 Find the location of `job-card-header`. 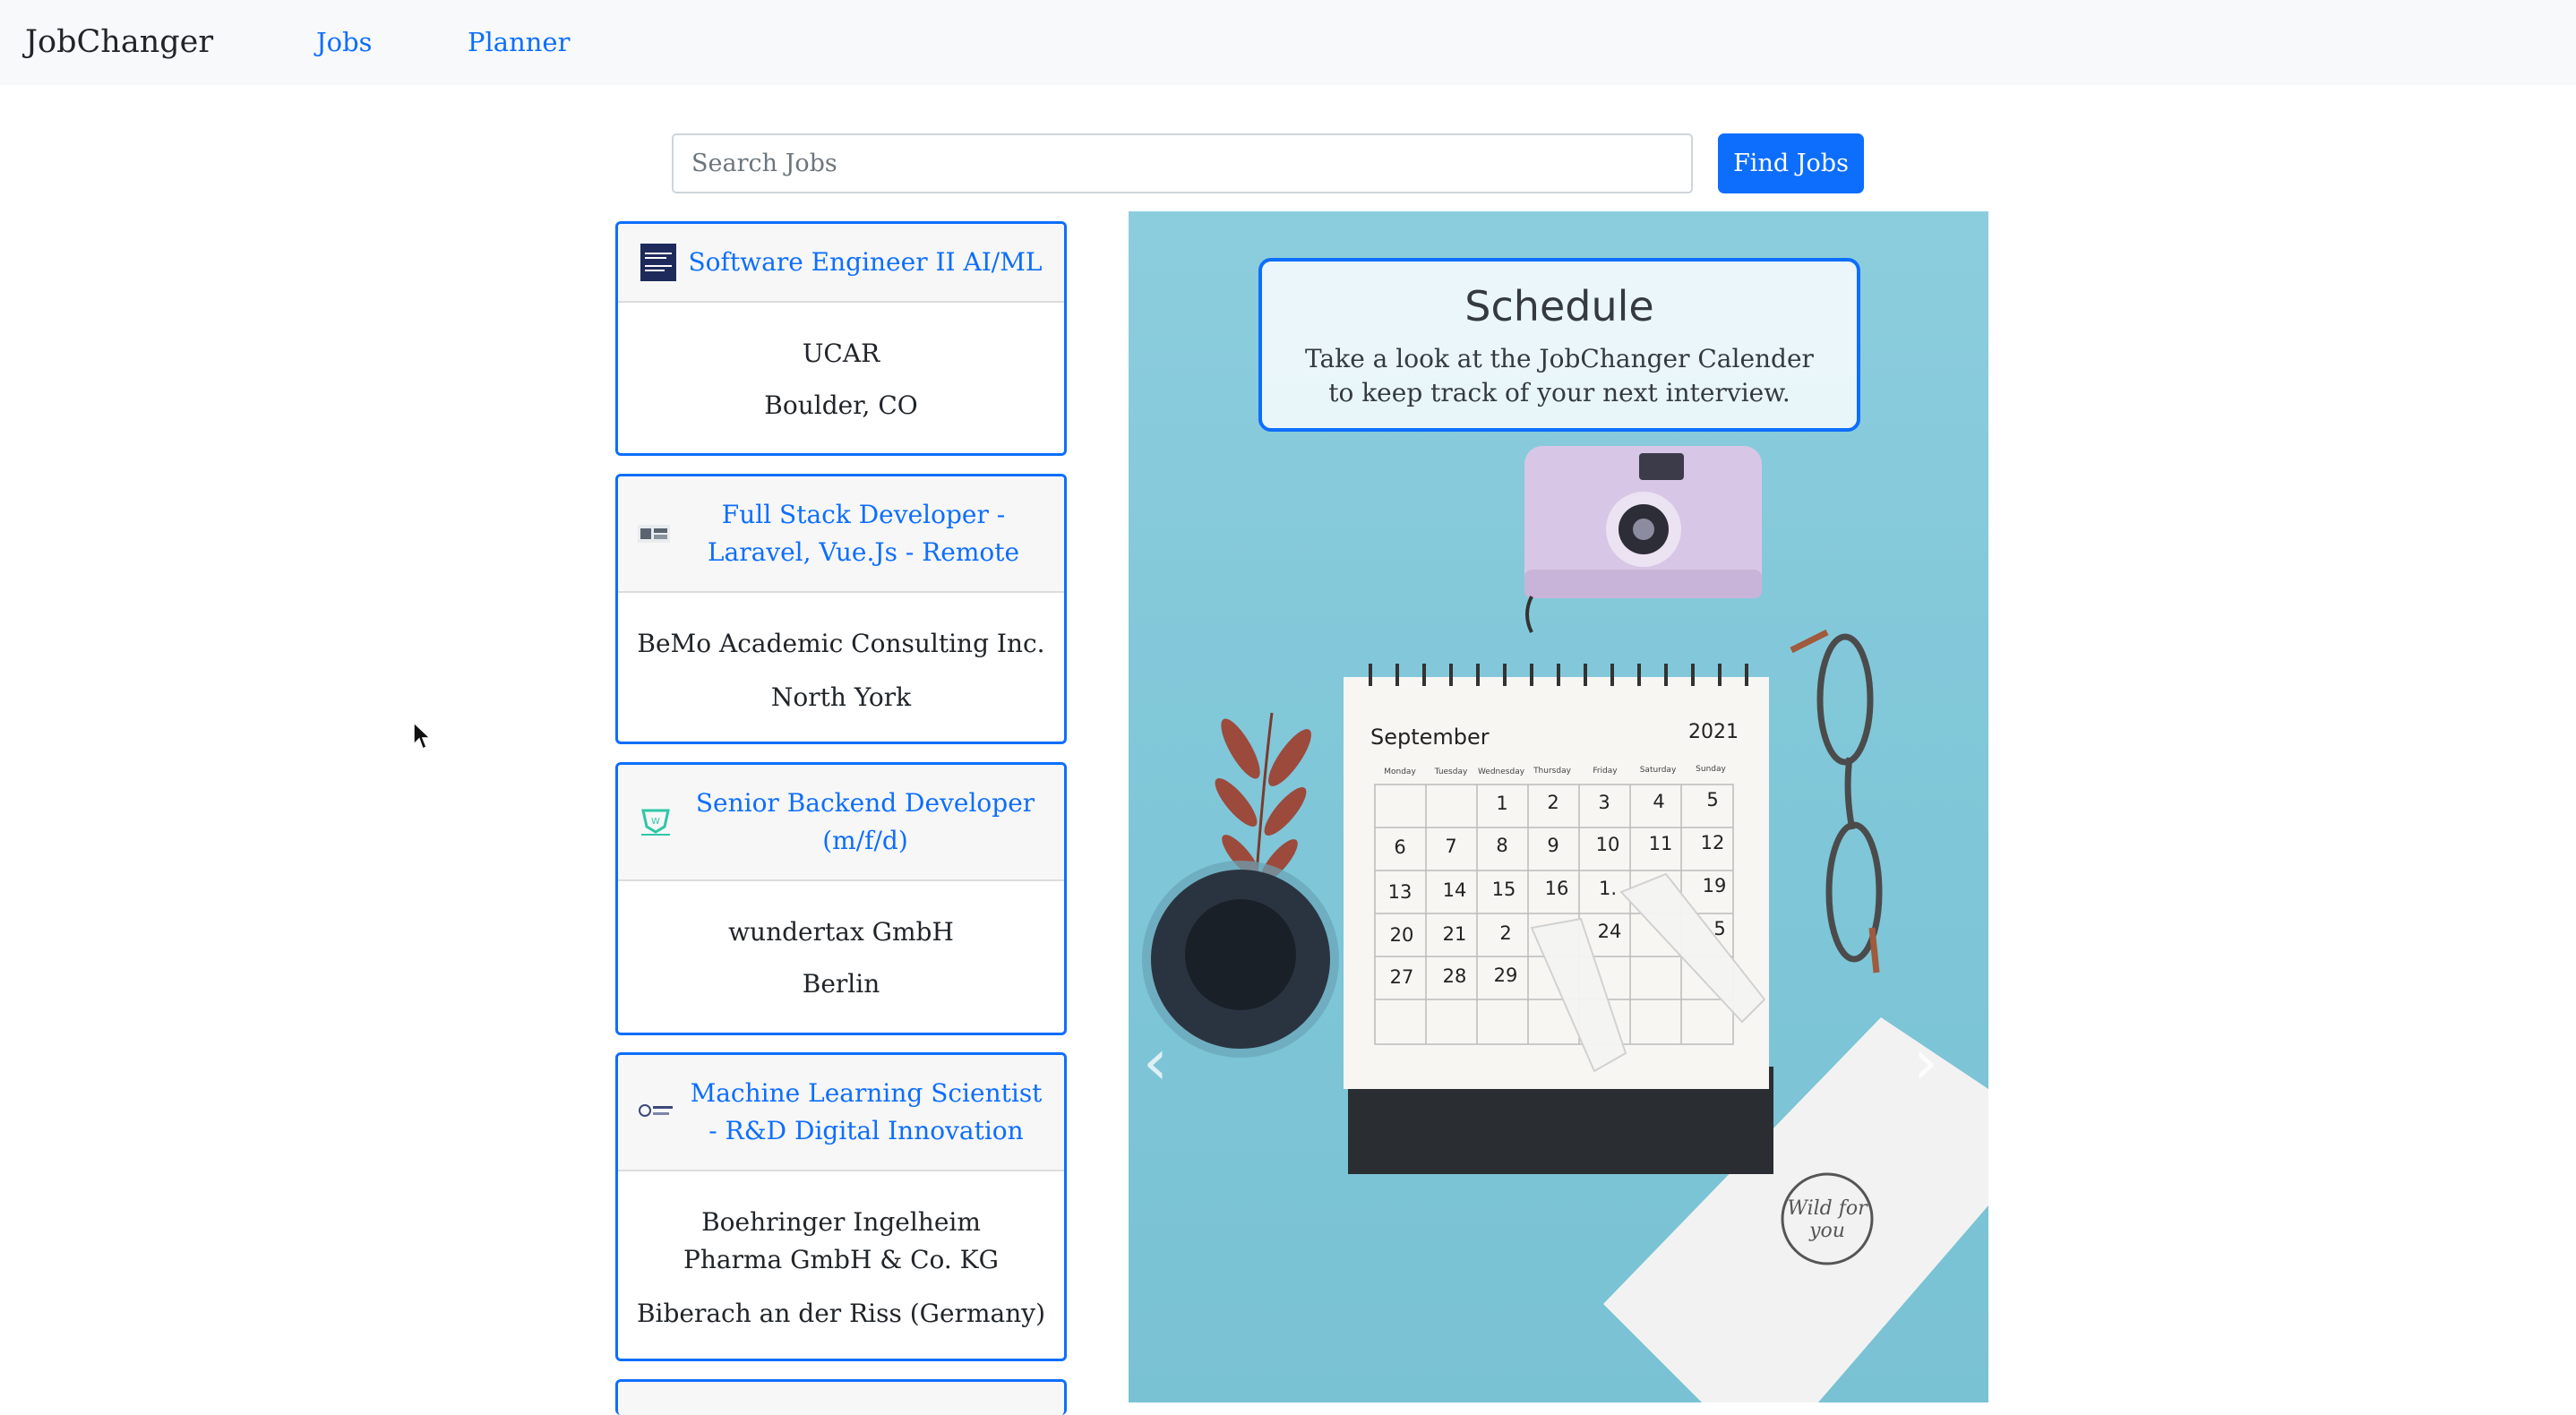

job-card-header is located at coordinates (841, 1398).